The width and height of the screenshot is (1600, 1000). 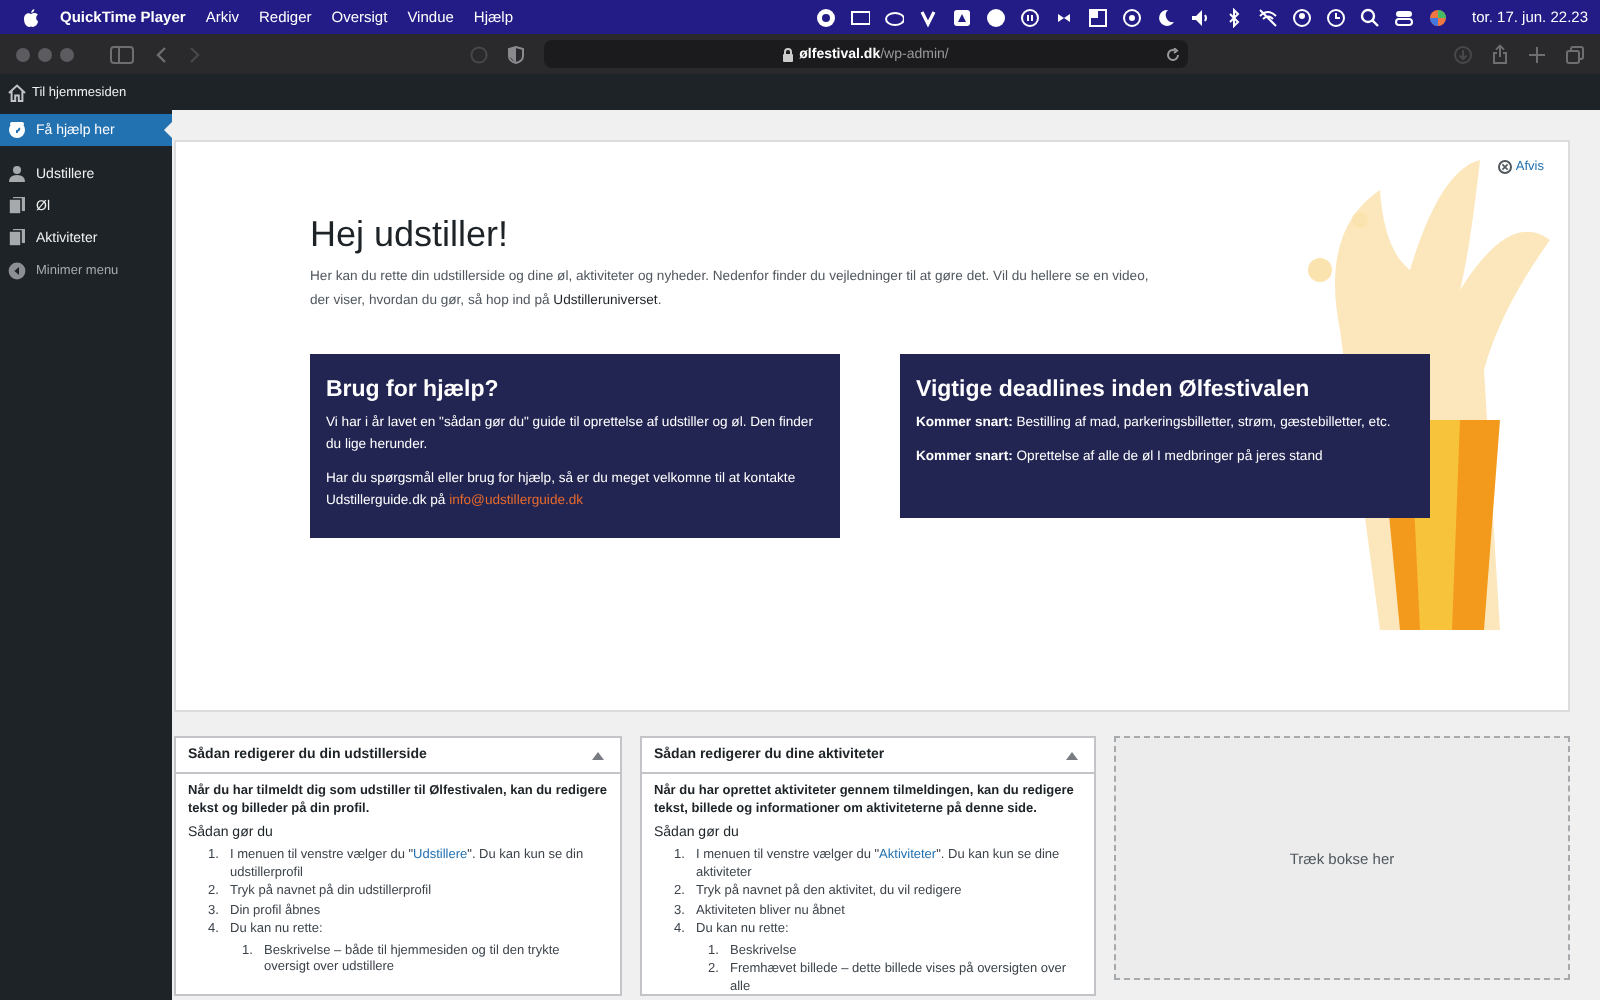 I want to click on reload-icon, so click(x=1172, y=54).